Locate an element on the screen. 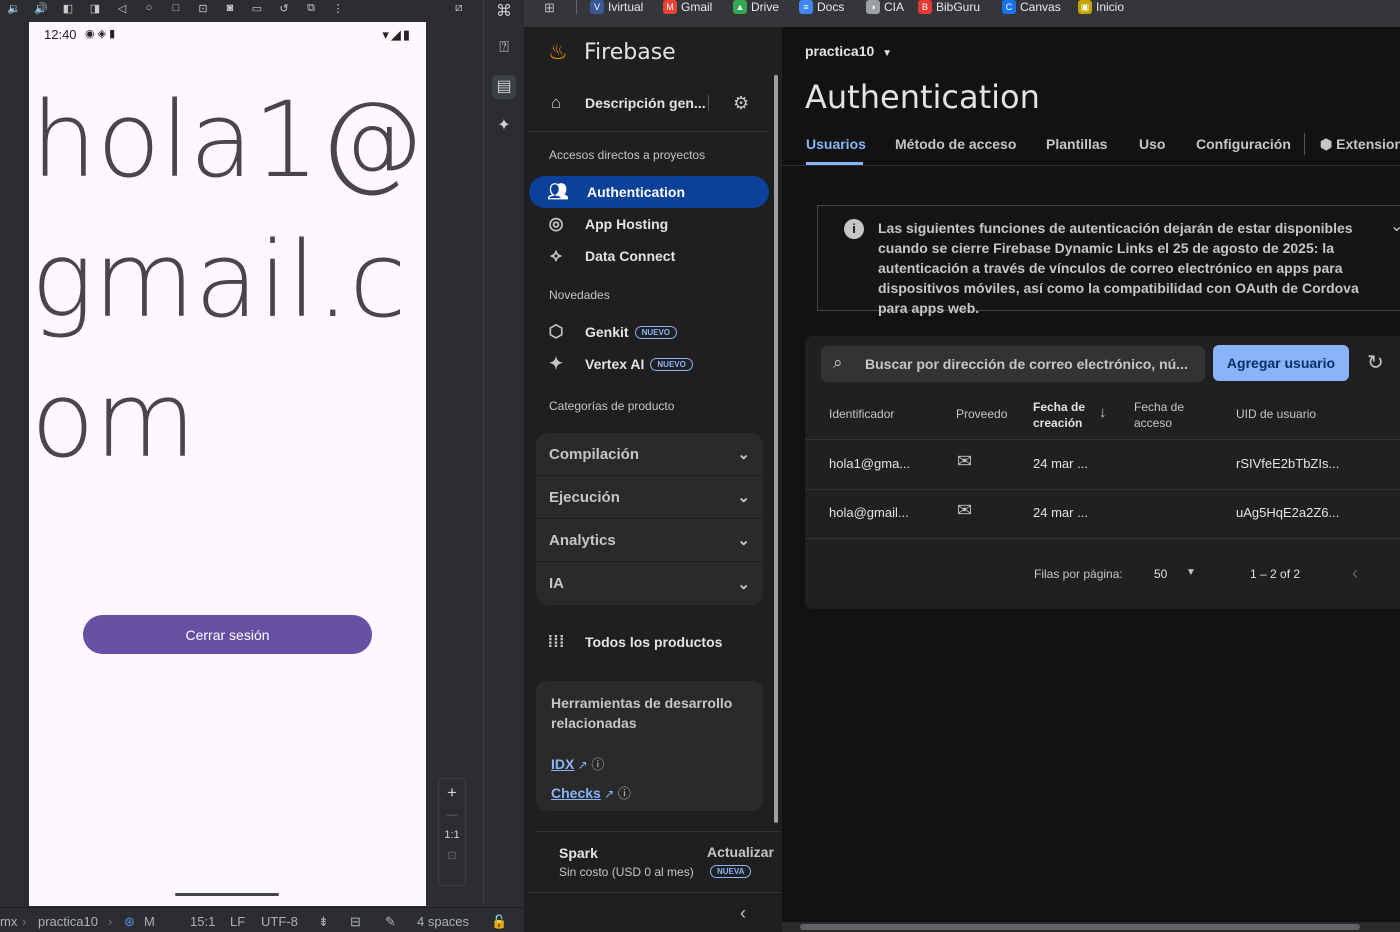  rotate-icon: ↺ is located at coordinates (284, 8).